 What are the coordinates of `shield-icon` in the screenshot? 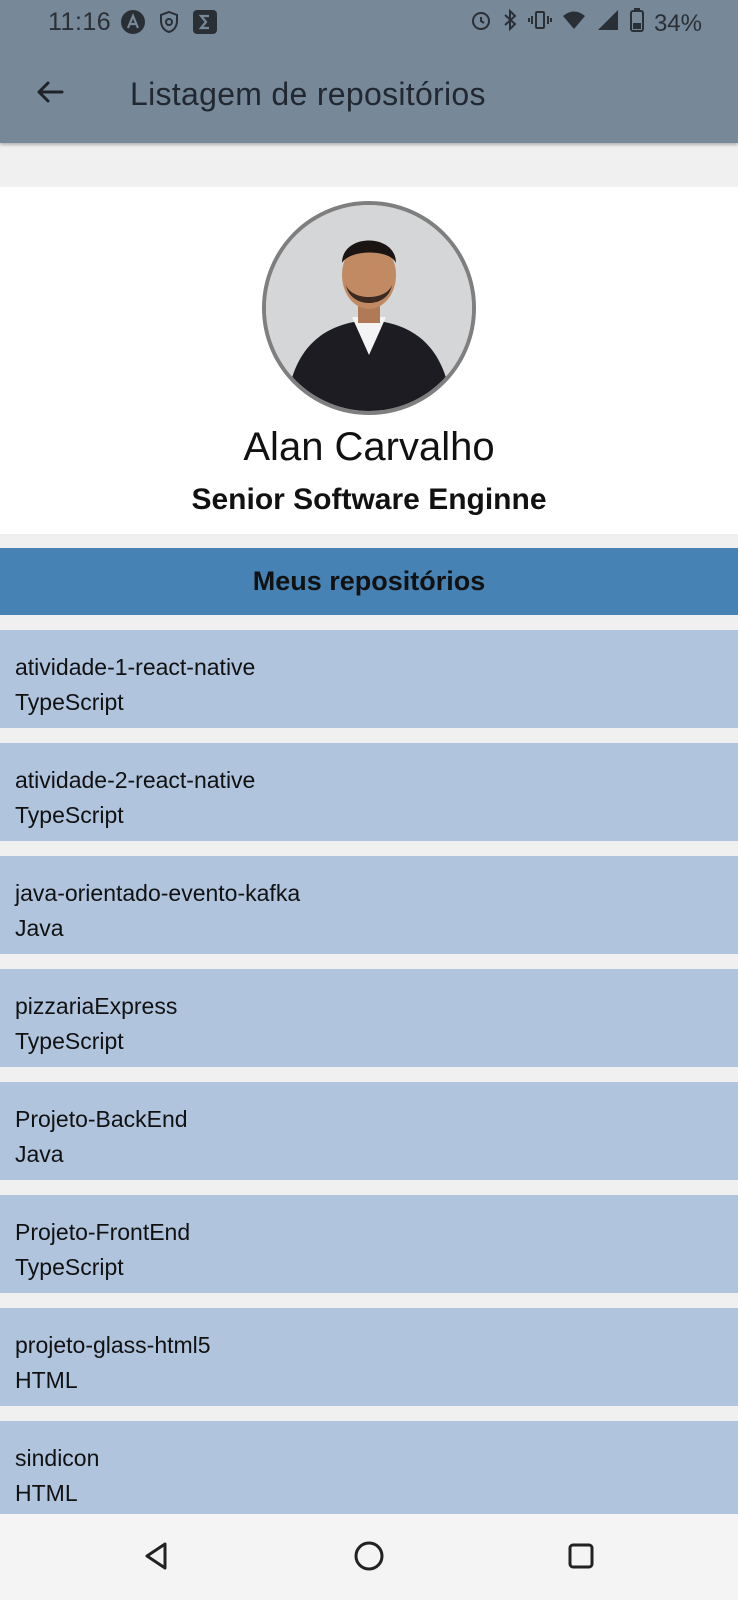 It's located at (169, 25).